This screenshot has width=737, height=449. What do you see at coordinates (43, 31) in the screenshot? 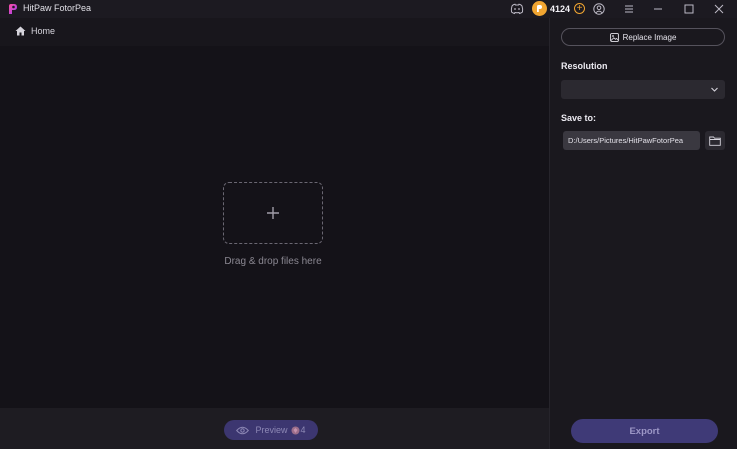
I see `home-label: Home` at bounding box center [43, 31].